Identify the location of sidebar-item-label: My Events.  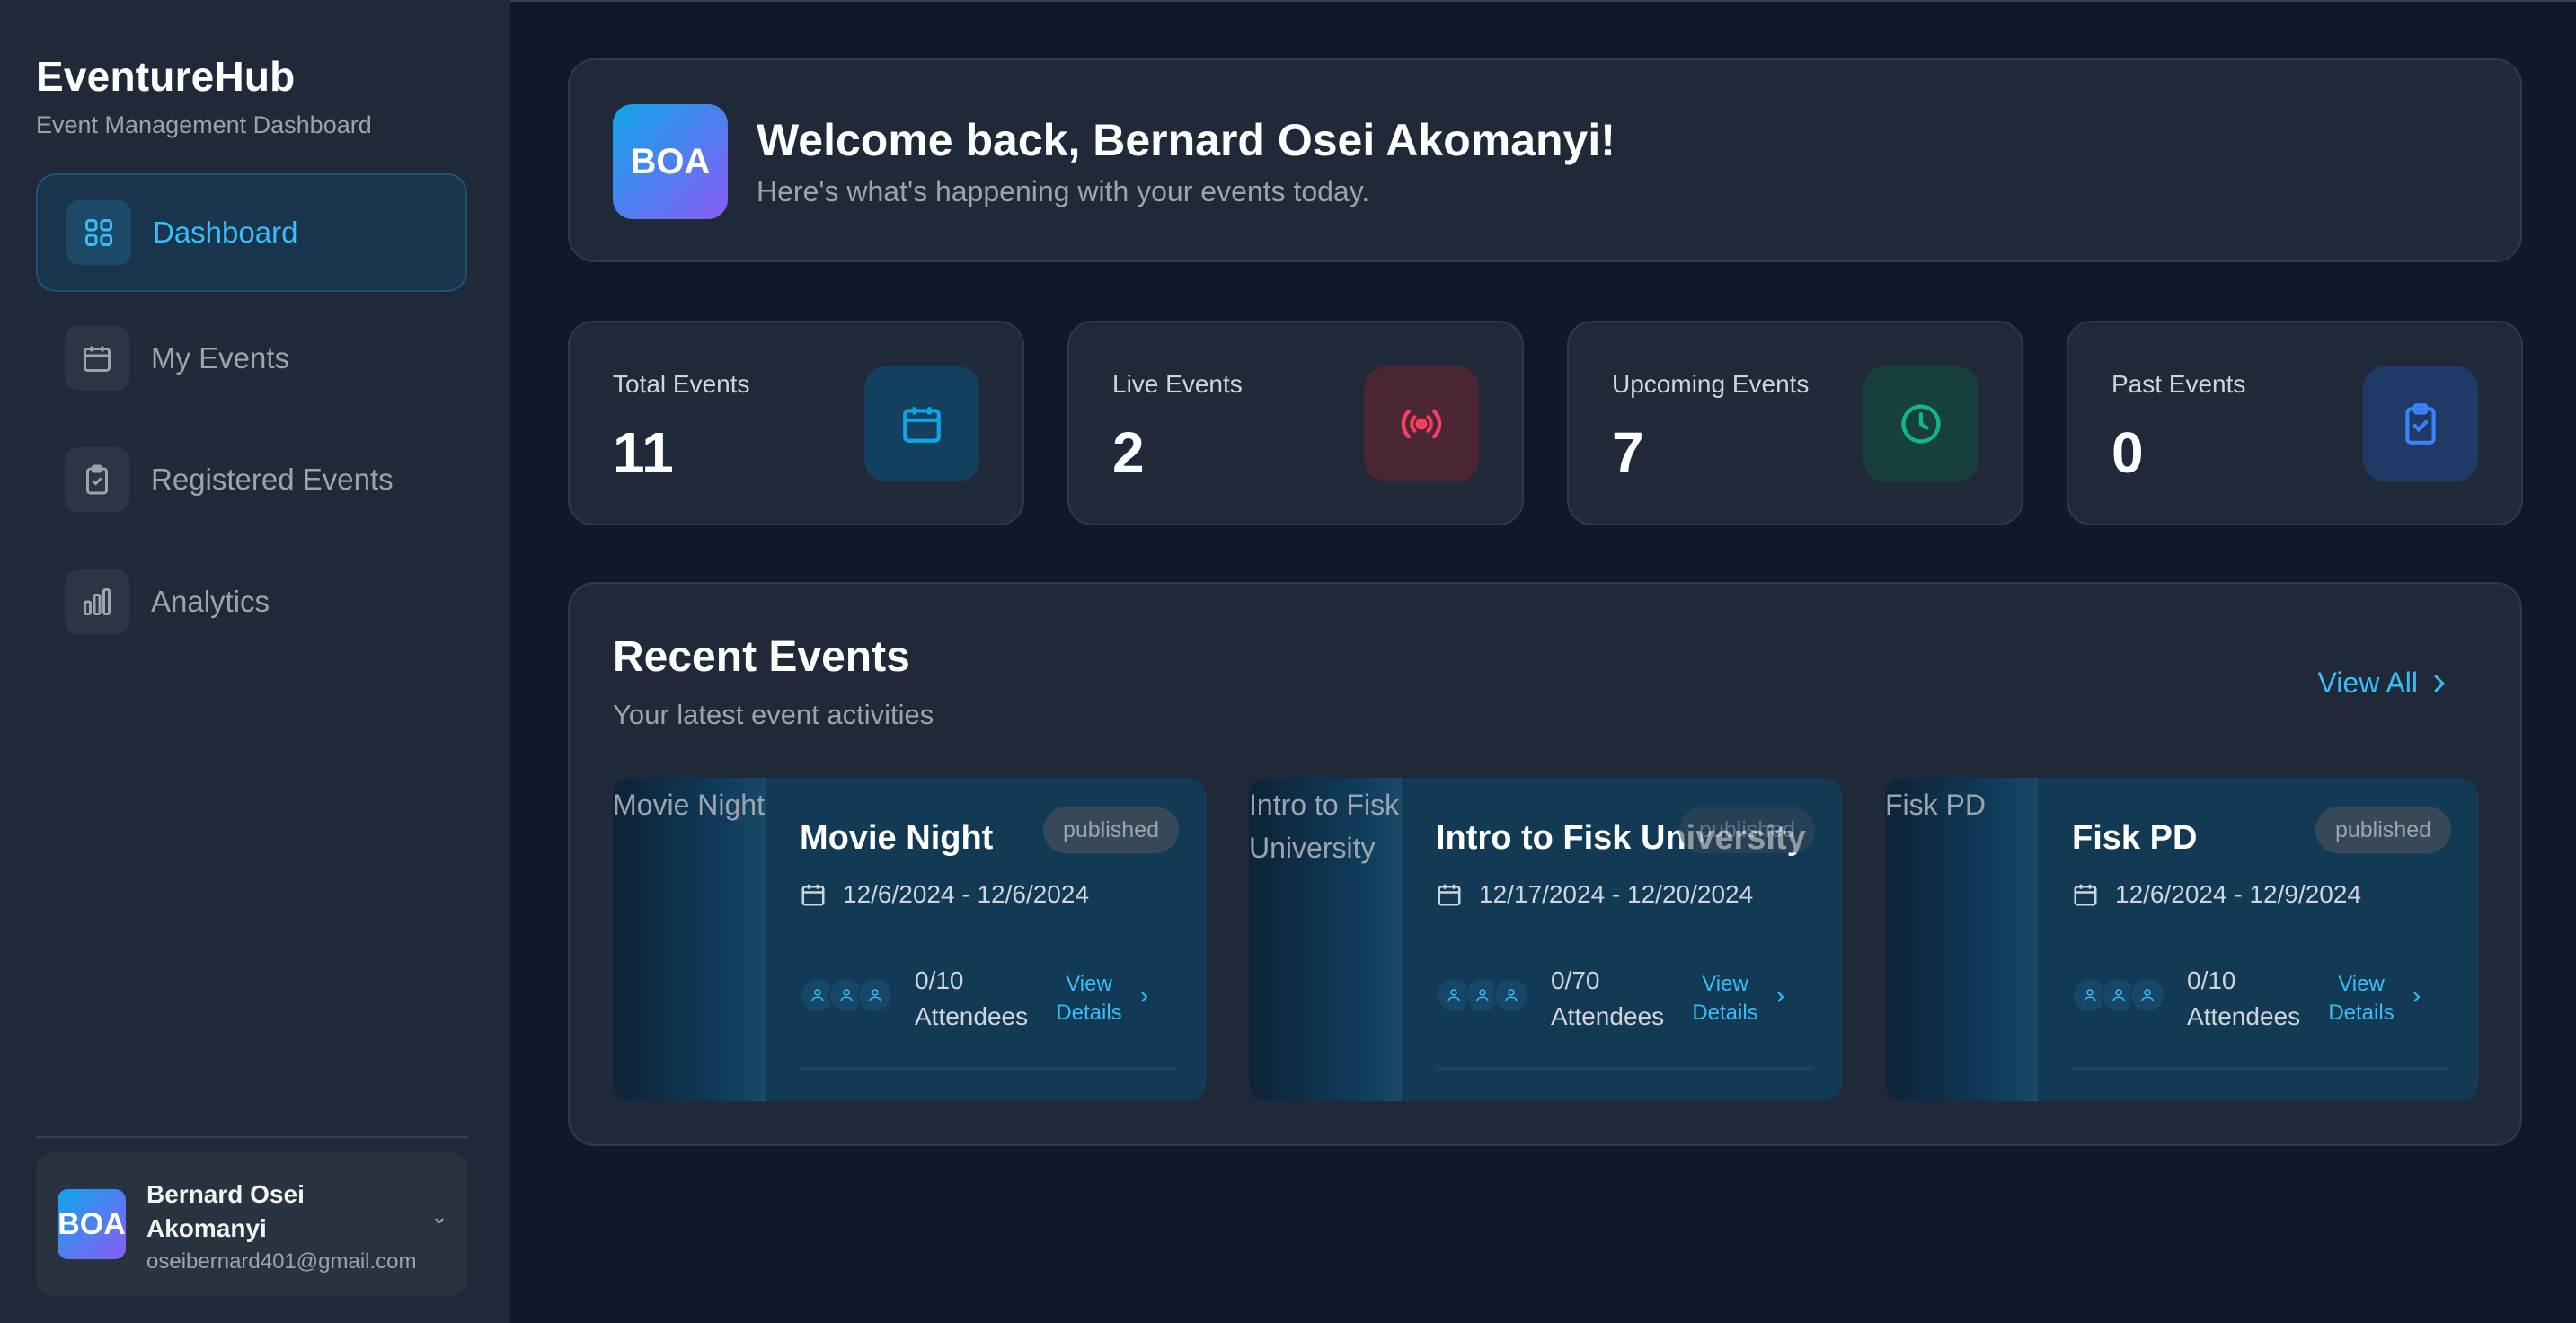
(221, 358).